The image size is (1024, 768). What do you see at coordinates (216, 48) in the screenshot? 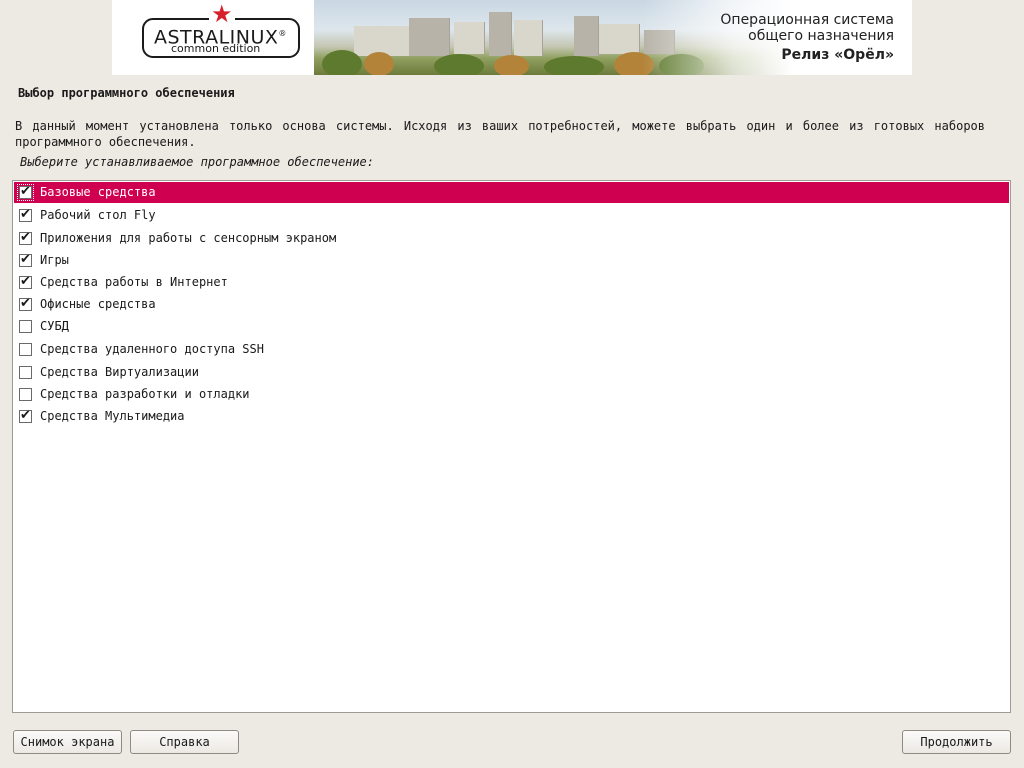
I see `logo-edition: common edition` at bounding box center [216, 48].